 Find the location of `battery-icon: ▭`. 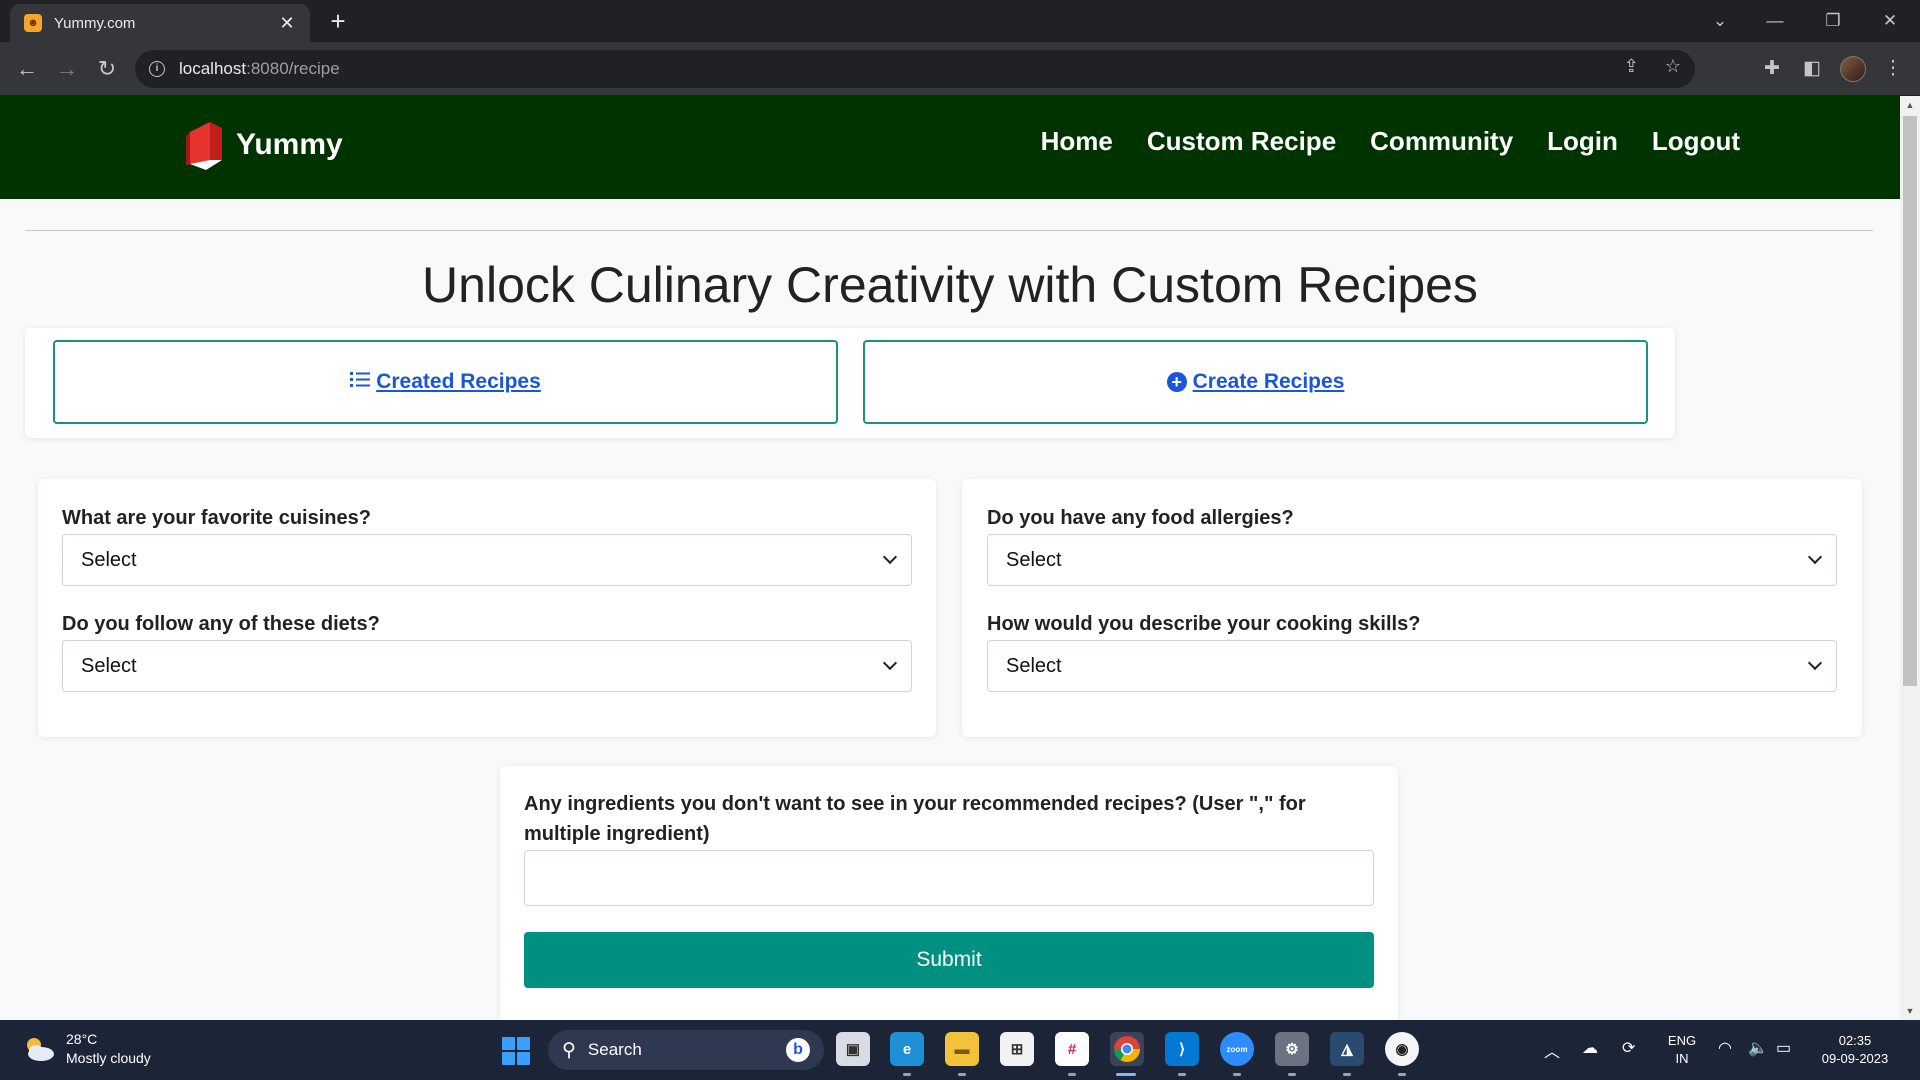

battery-icon: ▭ is located at coordinates (1783, 1048).